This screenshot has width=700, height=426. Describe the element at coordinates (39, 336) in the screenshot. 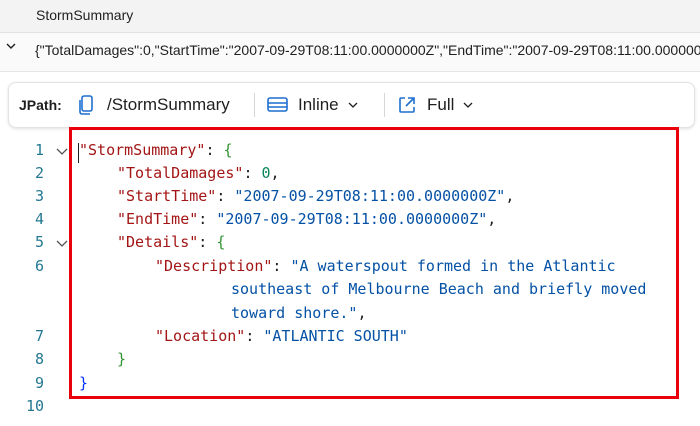

I see `line-number: 7` at that location.